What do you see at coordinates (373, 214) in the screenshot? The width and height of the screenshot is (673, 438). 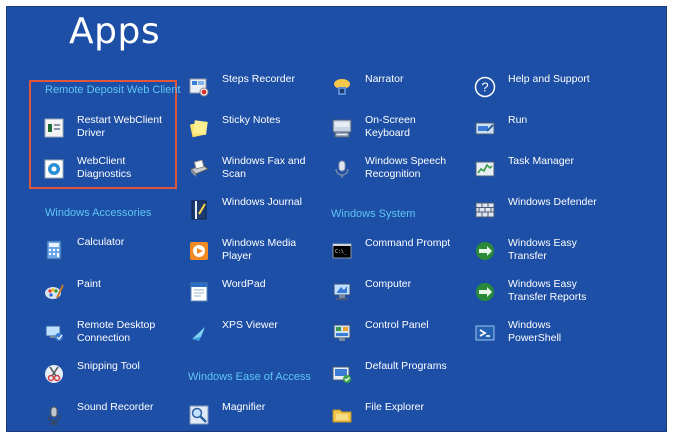 I see `group-header-system: Windows System` at bounding box center [373, 214].